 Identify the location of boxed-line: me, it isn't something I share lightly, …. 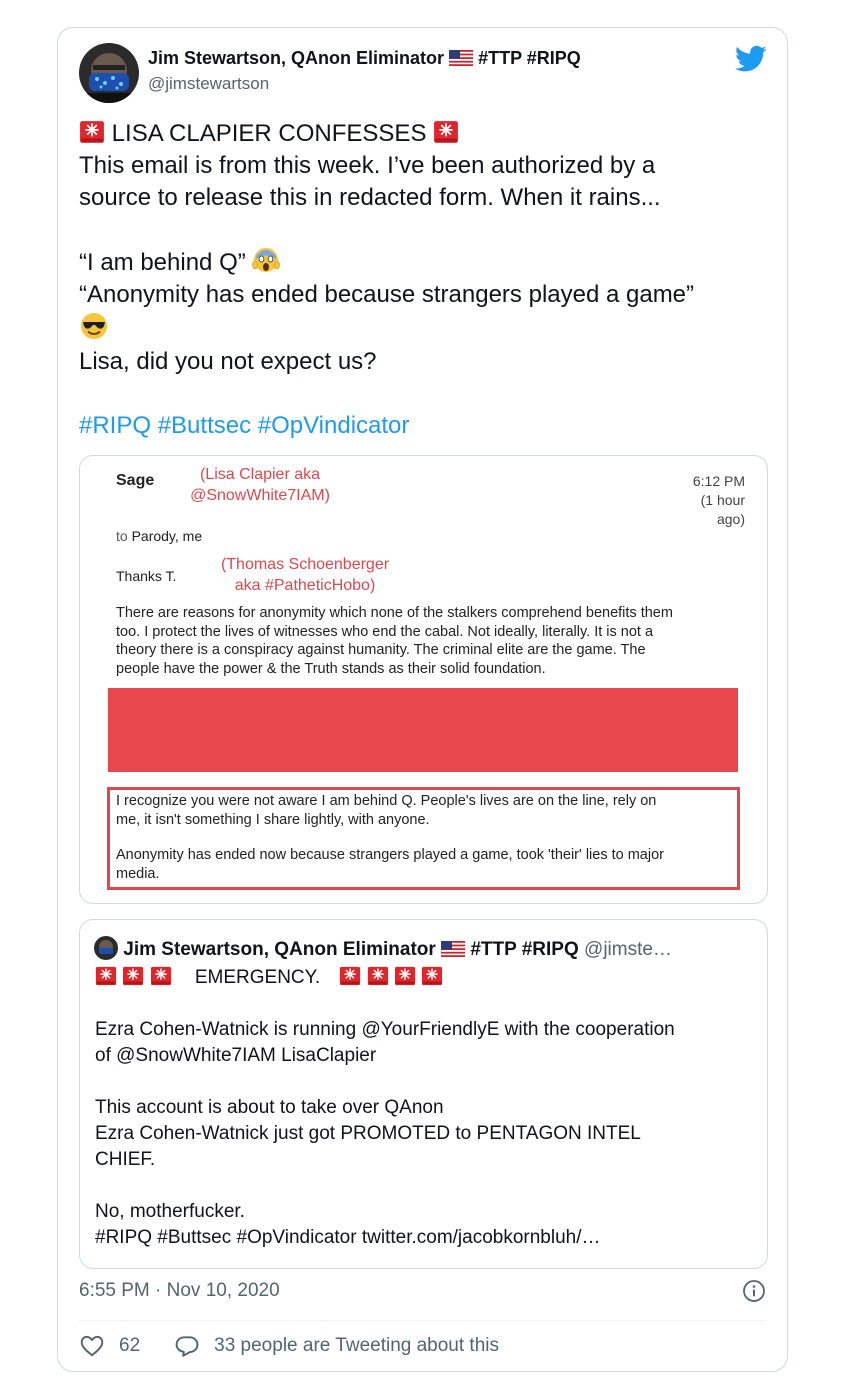
(273, 819).